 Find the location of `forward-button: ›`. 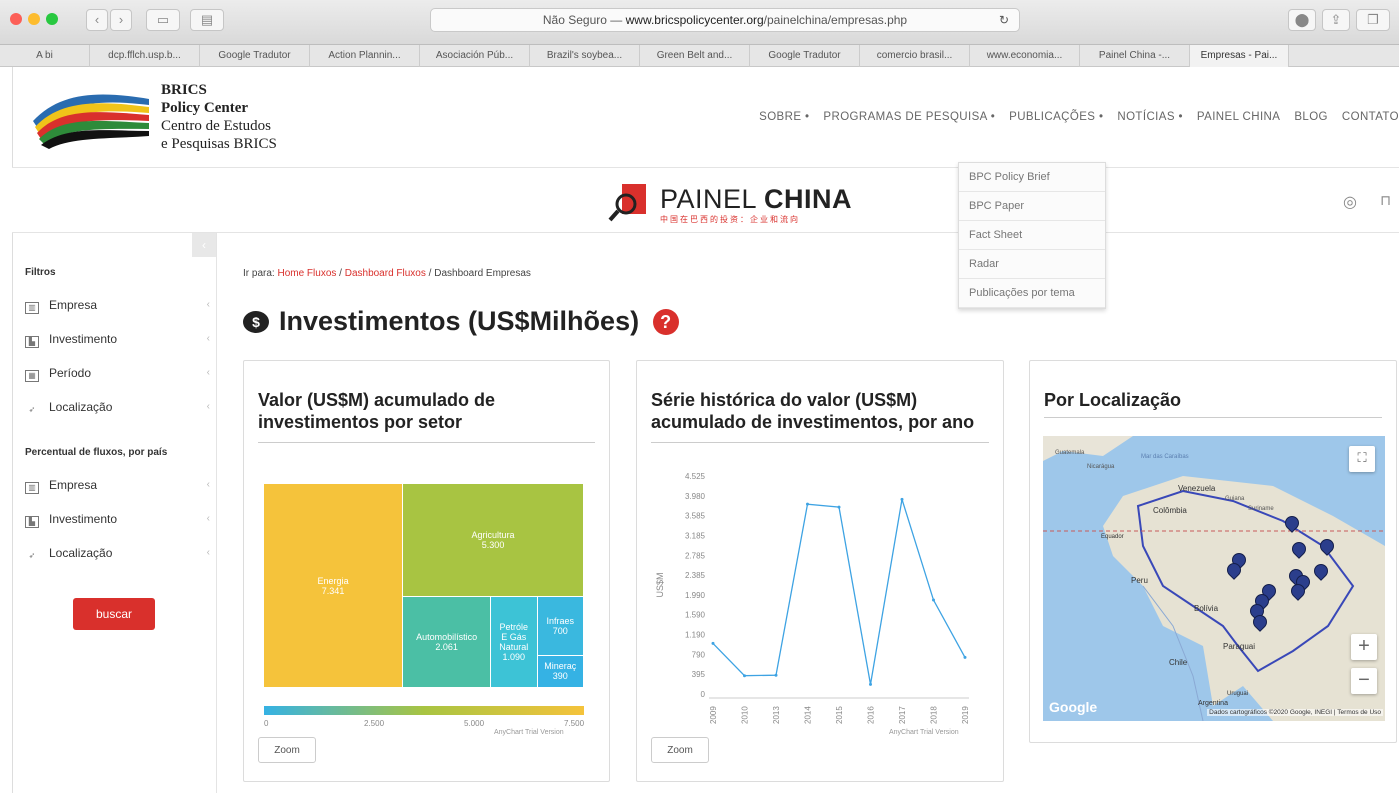

forward-button: › is located at coordinates (121, 20).